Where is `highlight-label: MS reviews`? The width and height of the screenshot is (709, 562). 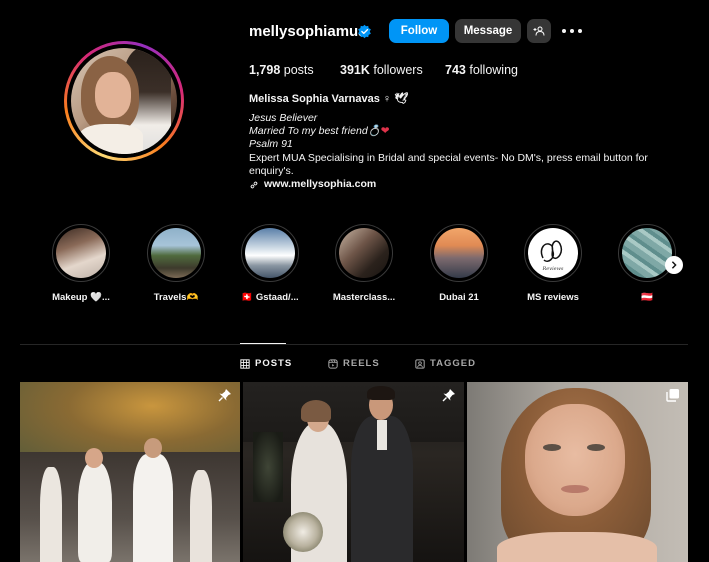
highlight-label: MS reviews is located at coordinates (553, 297).